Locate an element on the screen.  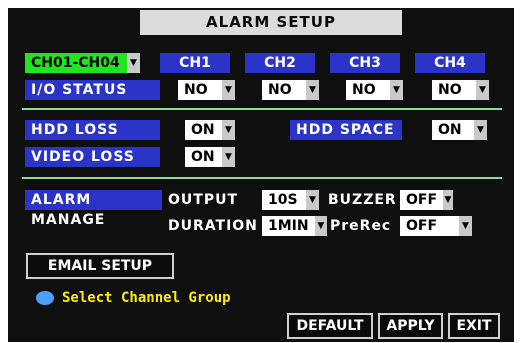
status-hint: Select Channel Group is located at coordinates (146, 298).